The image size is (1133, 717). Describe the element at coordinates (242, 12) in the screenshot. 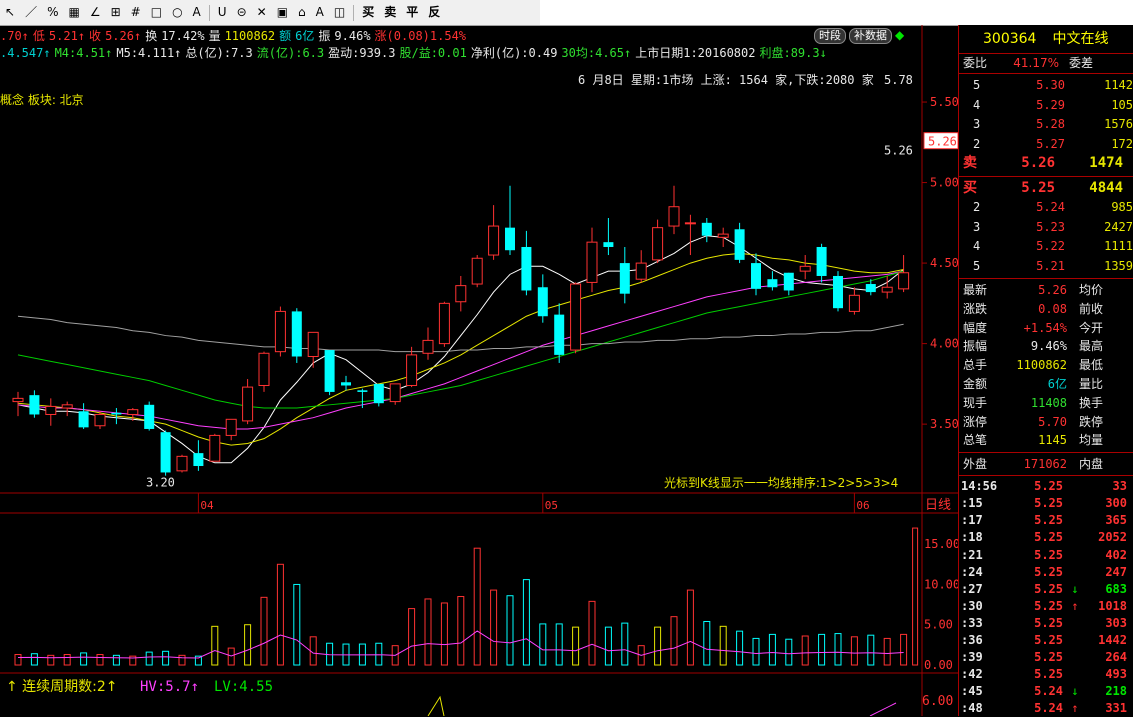

I see `tool-eraser-icon: ⊝` at that location.